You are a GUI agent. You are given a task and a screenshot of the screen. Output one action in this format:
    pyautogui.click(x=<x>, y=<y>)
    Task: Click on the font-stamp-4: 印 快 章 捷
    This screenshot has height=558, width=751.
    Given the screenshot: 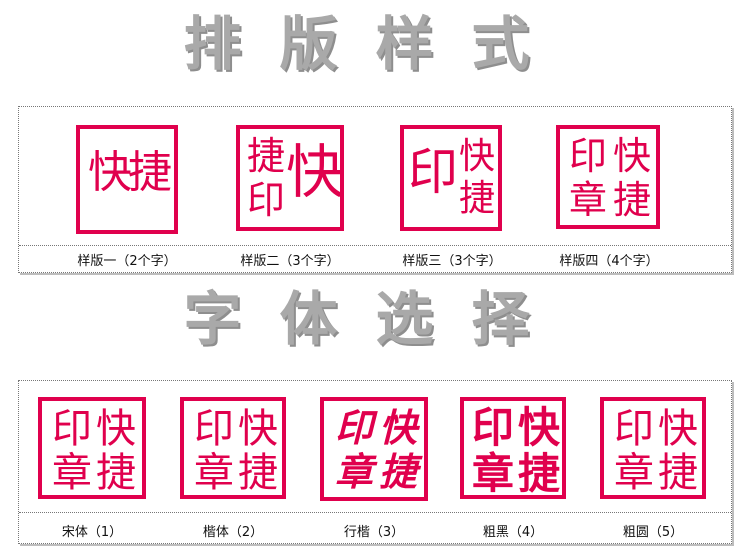 What is the action you would take?
    pyautogui.click(x=513, y=448)
    